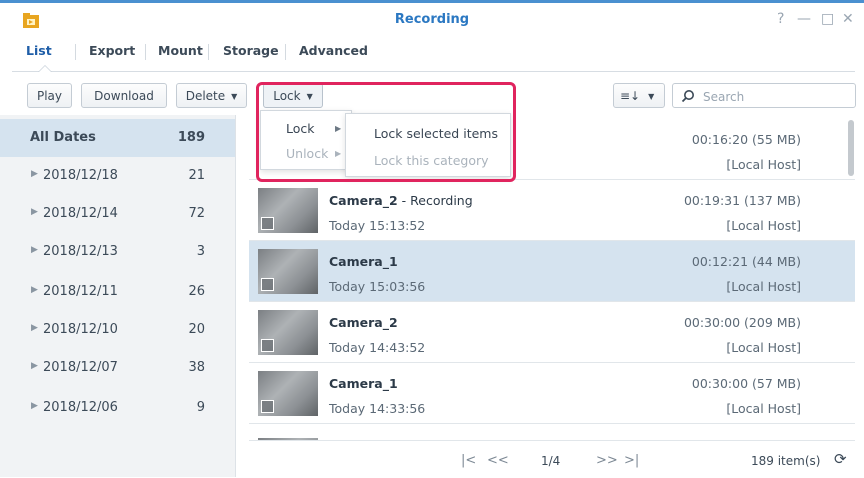 Image resolution: width=864 pixels, height=478 pixels. I want to click on sort-button: ≡↓ ▼, so click(639, 95).